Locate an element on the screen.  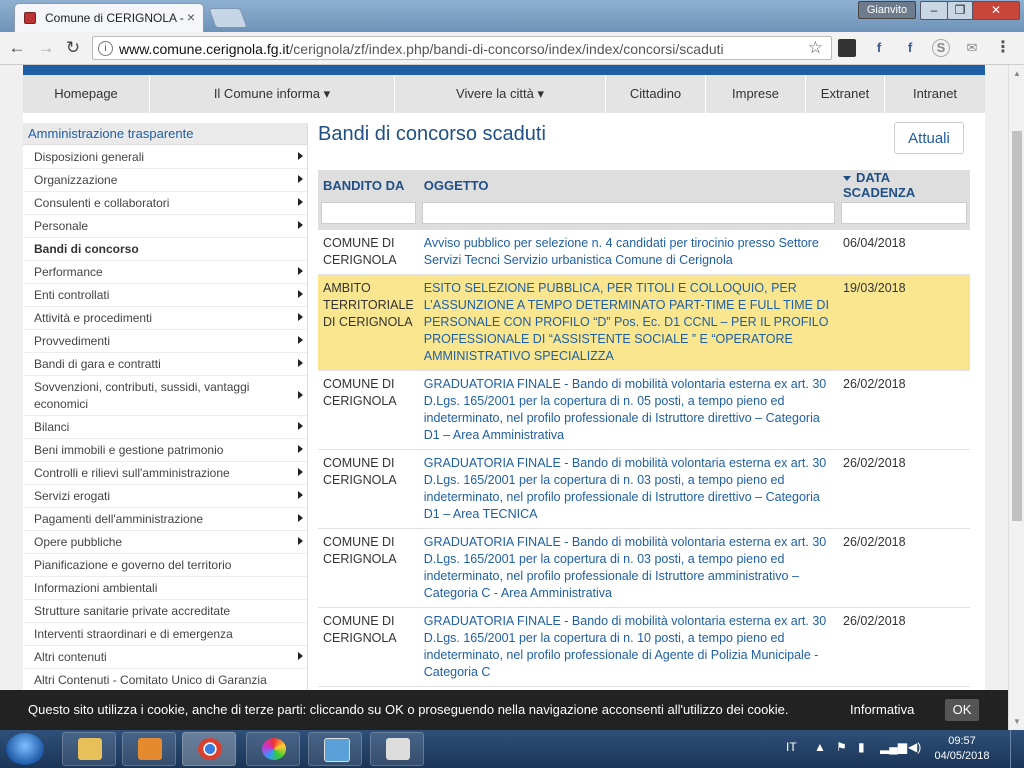
col-data-scadenza: DATA SCADENZA is located at coordinates (904, 185).